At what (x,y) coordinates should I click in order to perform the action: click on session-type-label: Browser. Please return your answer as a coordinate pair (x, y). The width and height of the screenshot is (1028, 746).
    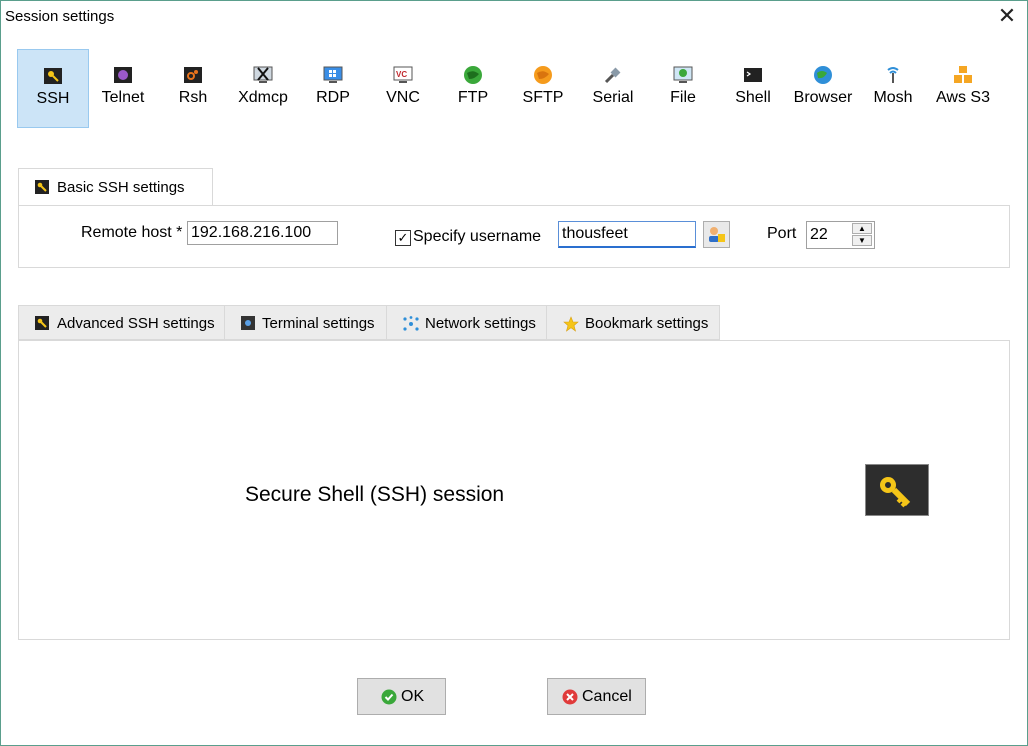
    Looking at the image, I should click on (823, 97).